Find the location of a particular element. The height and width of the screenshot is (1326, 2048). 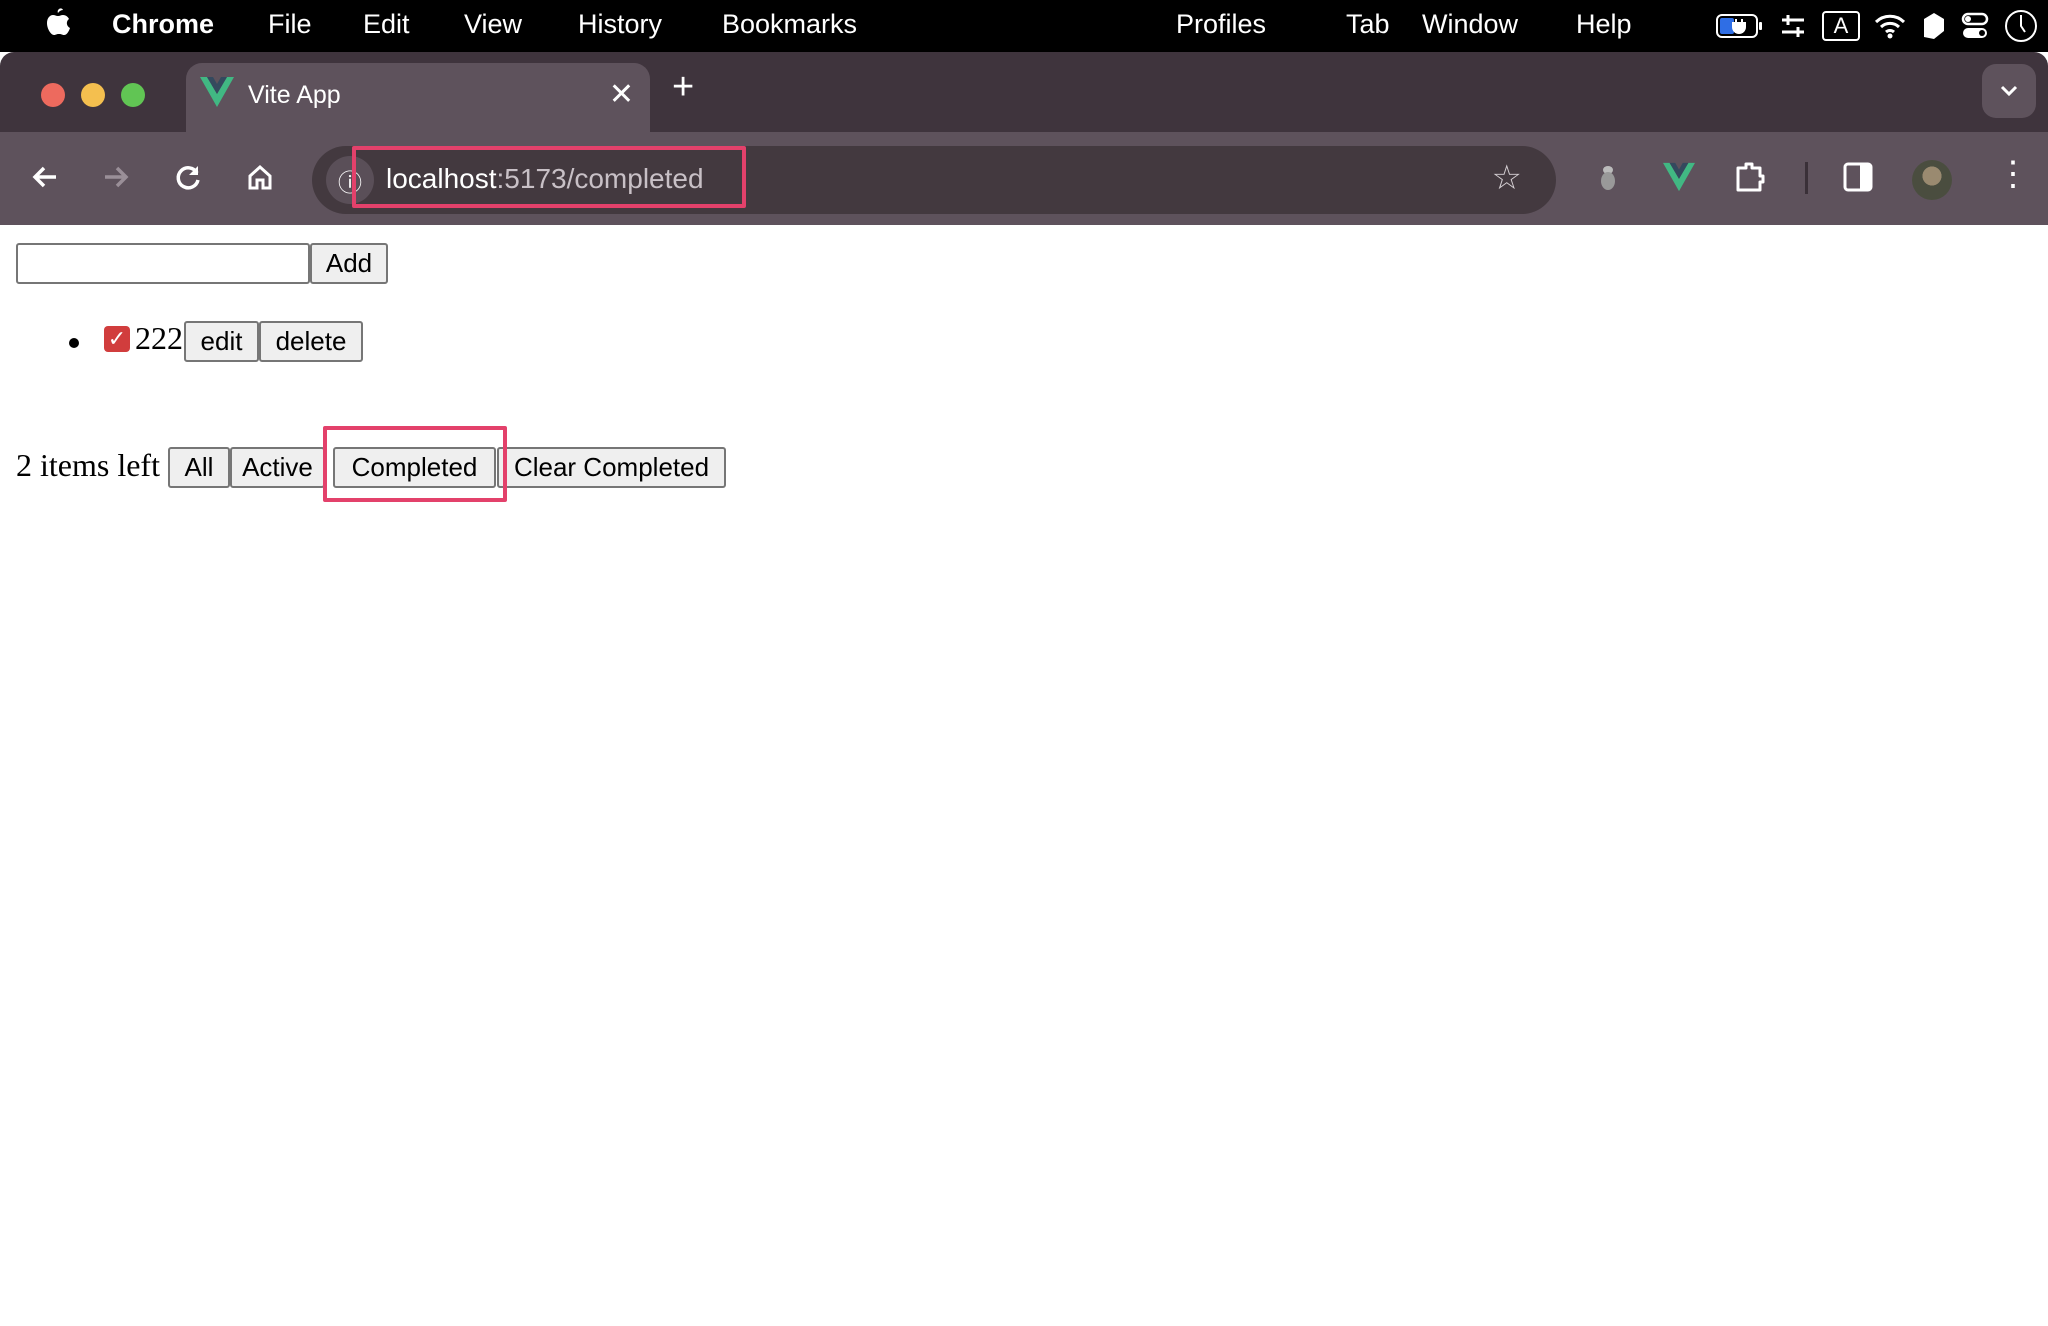

close-window-button is located at coordinates (53, 95).